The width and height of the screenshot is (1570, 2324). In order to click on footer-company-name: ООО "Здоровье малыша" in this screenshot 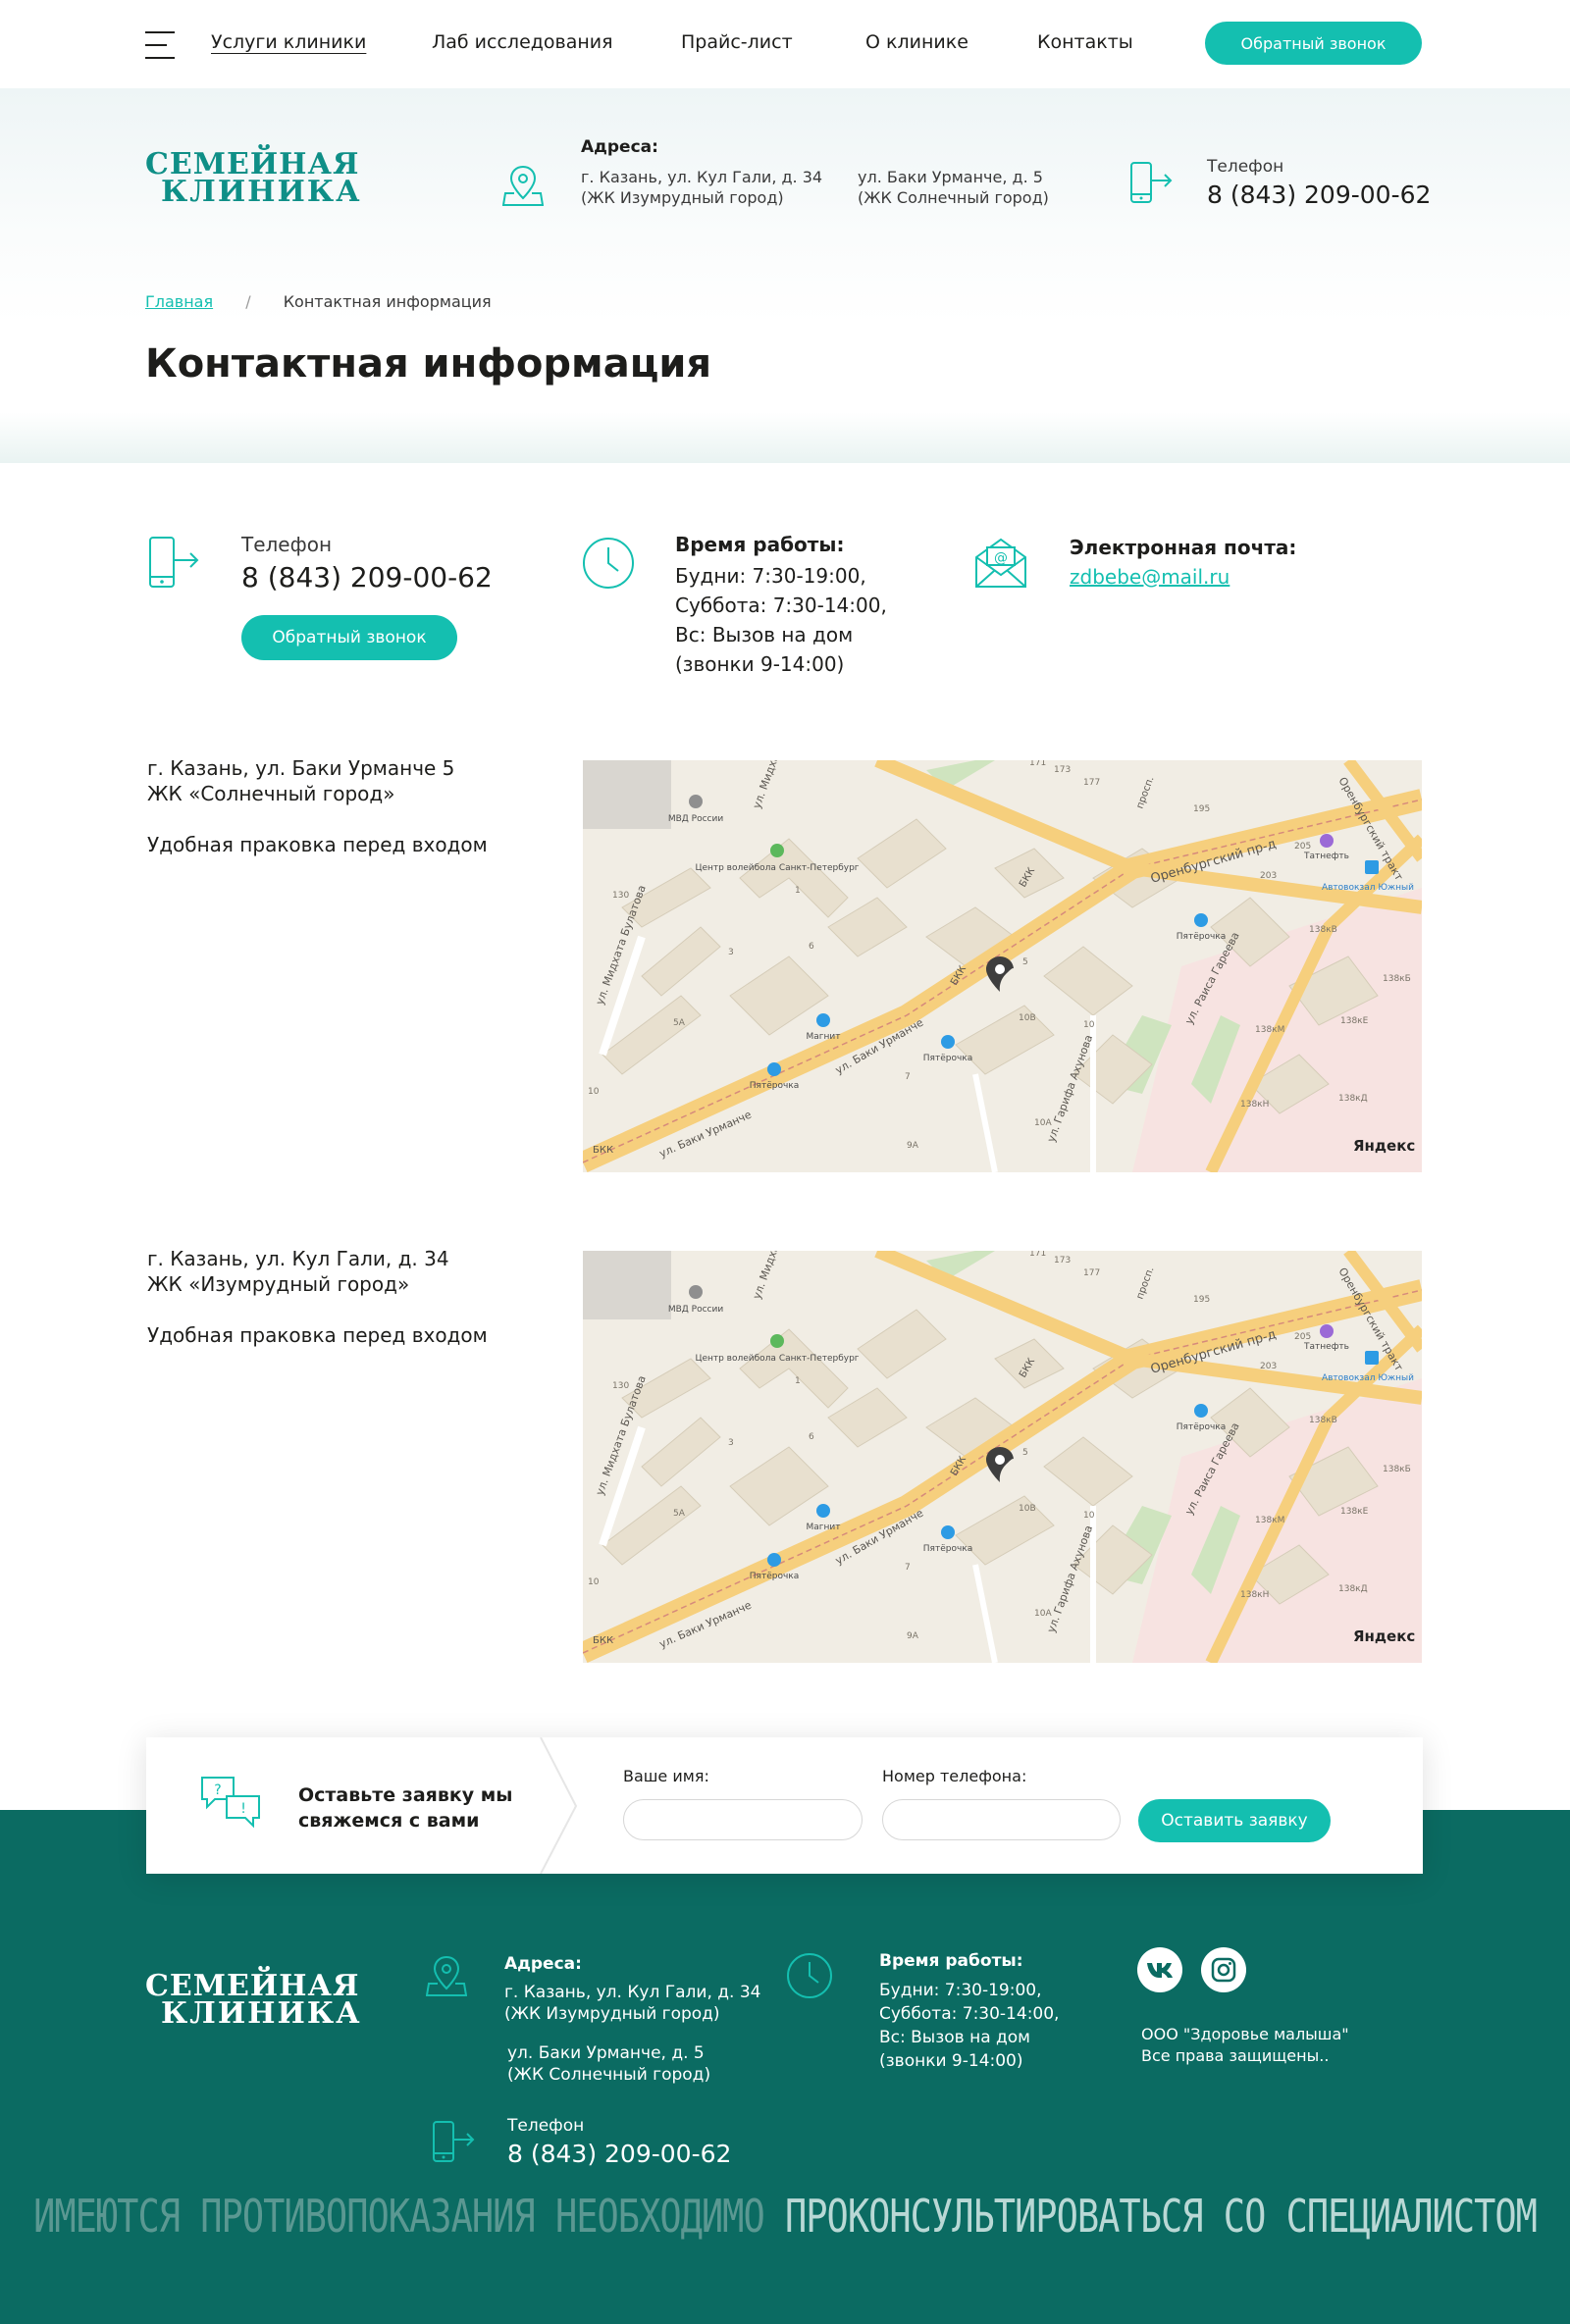, I will do `click(1245, 2034)`.